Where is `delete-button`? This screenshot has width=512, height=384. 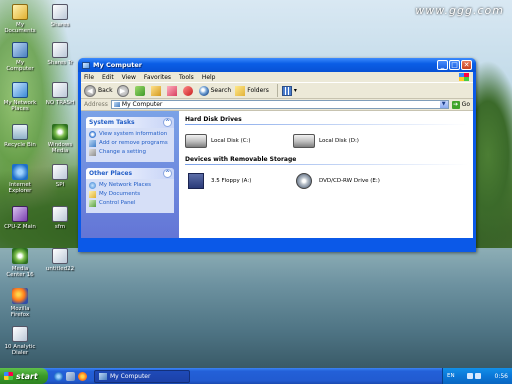
delete-button is located at coordinates (188, 90).